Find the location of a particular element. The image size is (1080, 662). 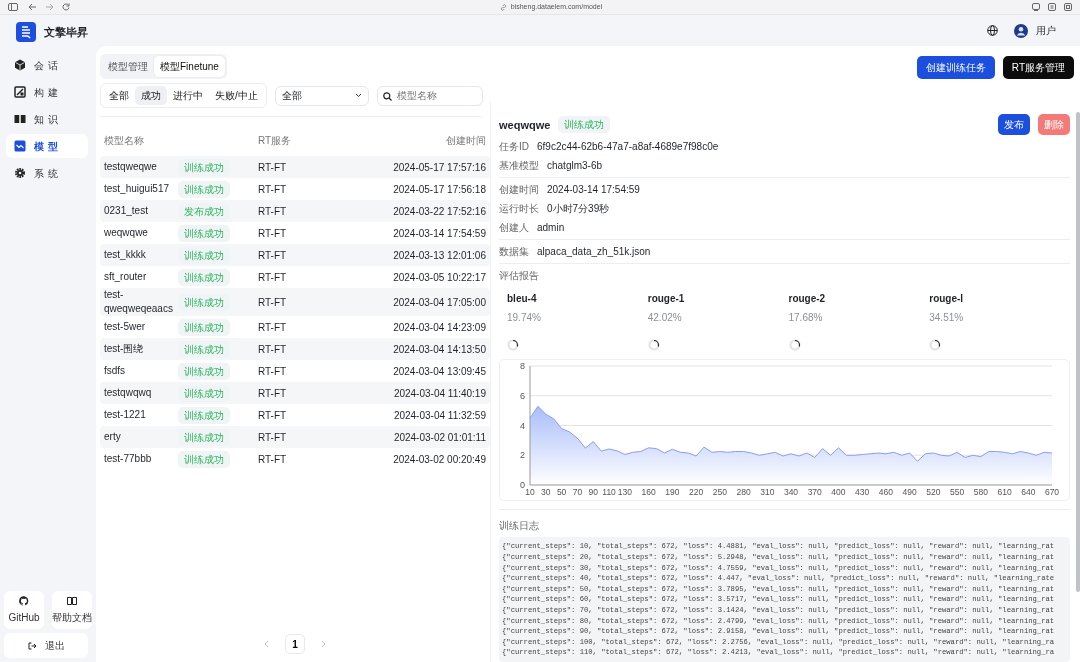

column-header: 模型名称 is located at coordinates (124, 141).